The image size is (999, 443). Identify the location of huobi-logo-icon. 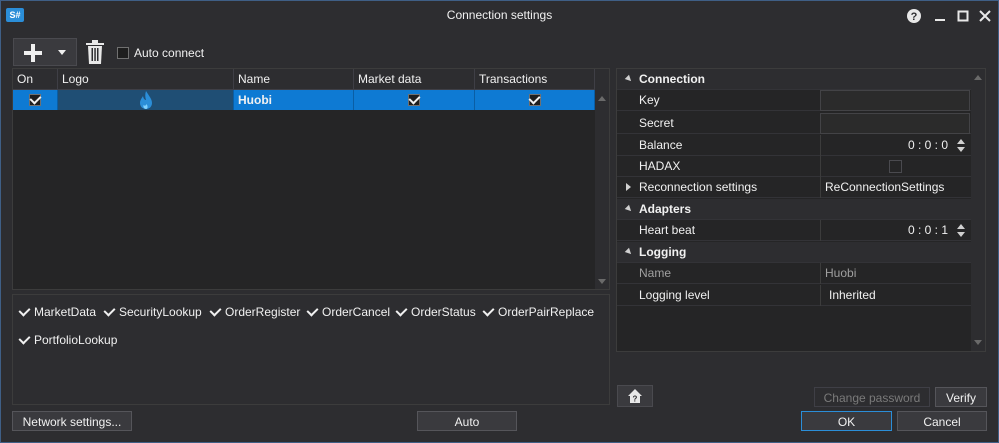
(145, 100).